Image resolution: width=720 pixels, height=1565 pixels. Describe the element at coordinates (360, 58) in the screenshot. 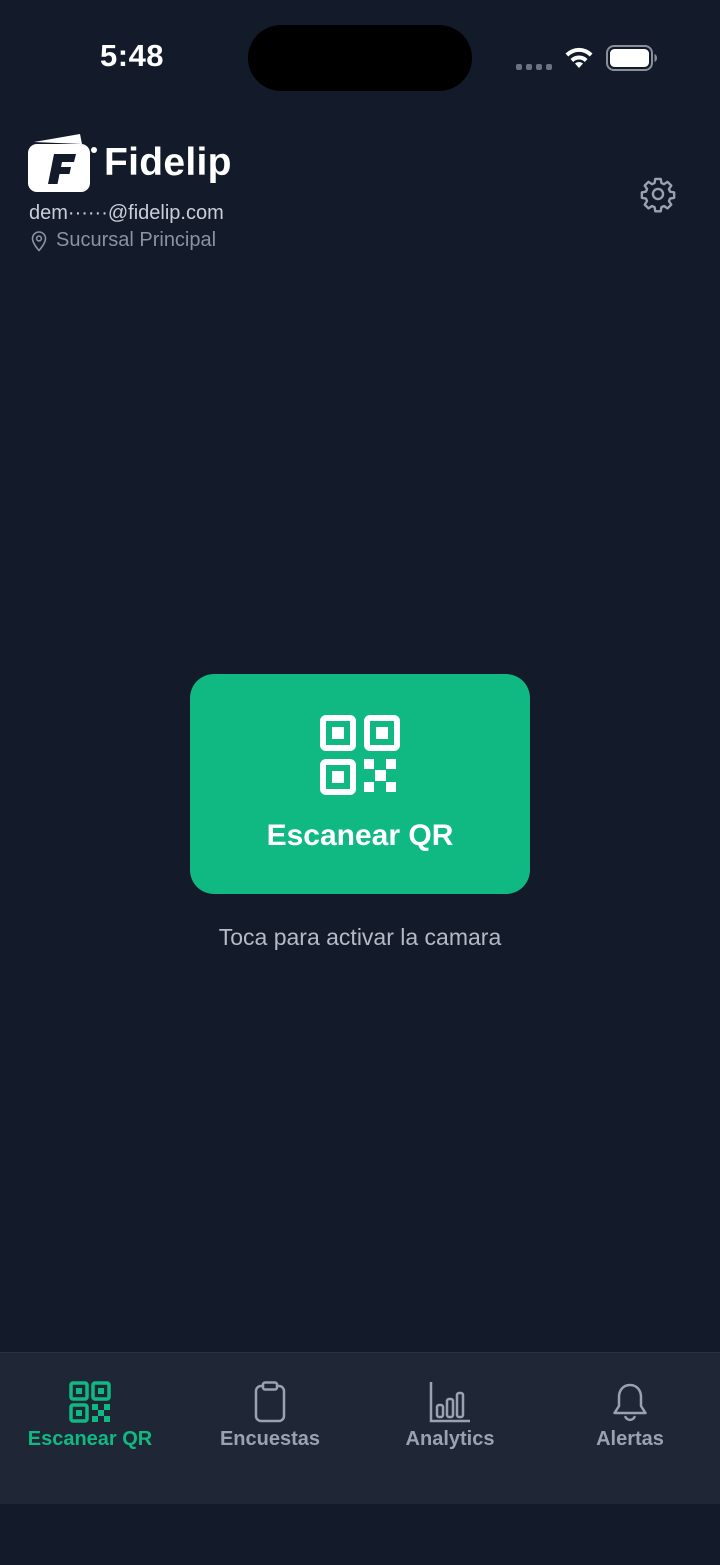

I see `dynamic-island` at that location.